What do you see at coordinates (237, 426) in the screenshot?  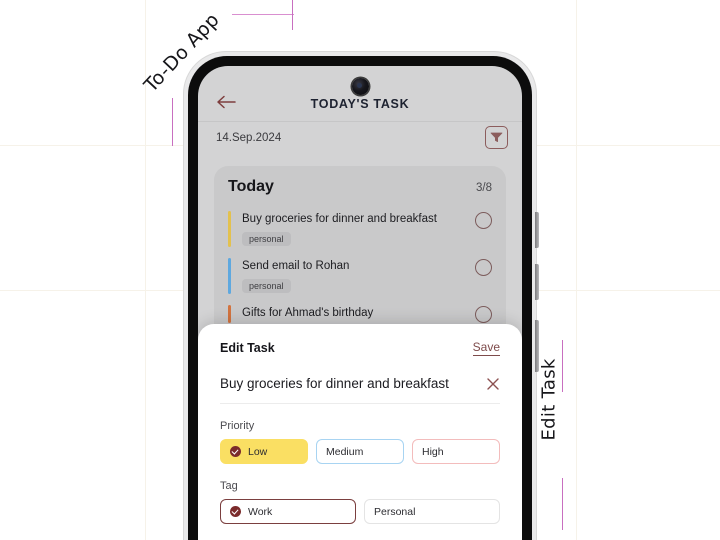 I see `priority-label: Priority` at bounding box center [237, 426].